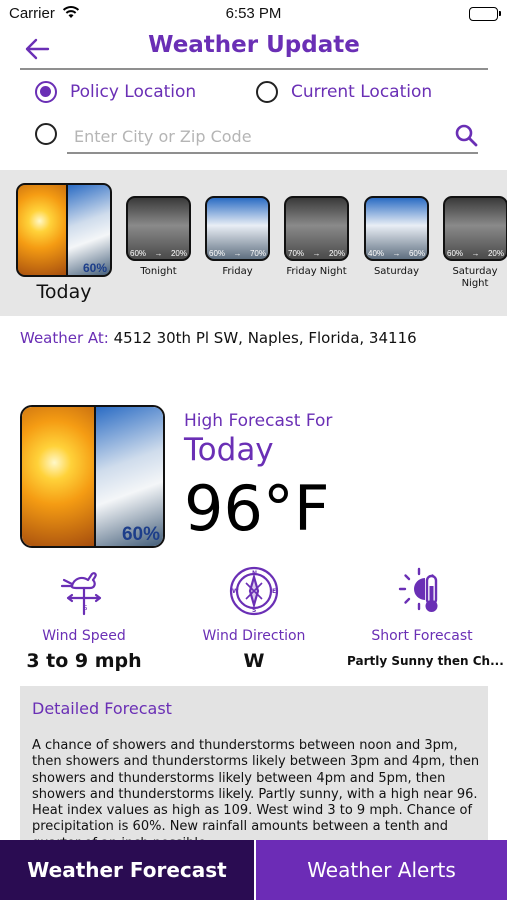  I want to click on current-location-label: Current Location, so click(362, 92).